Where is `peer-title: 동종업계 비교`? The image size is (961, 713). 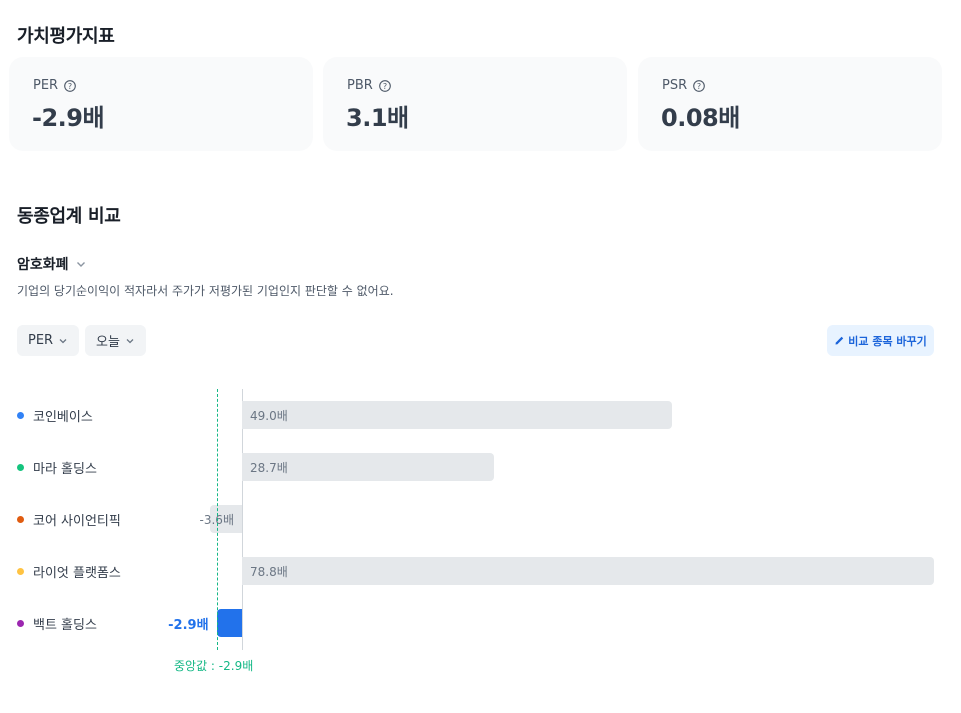
peer-title: 동종업계 비교 is located at coordinates (69, 216).